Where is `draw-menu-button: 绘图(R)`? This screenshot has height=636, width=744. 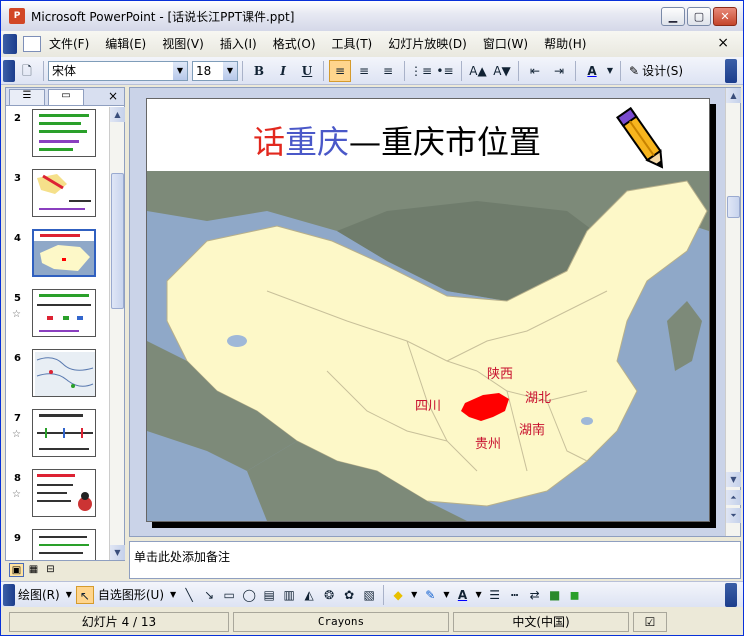 draw-menu-button: 绘图(R) is located at coordinates (39, 594).